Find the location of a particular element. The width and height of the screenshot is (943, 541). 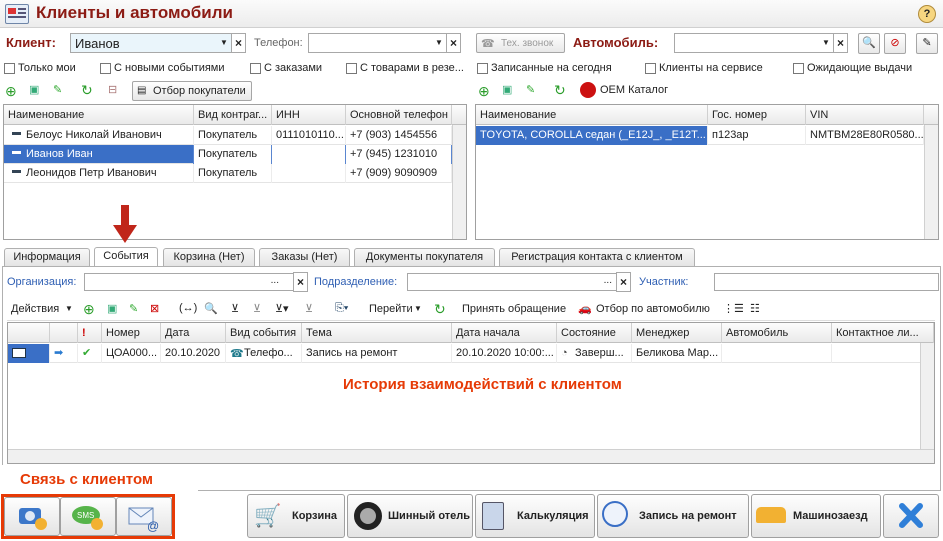

client-field: Иванов ▼ is located at coordinates (151, 43).